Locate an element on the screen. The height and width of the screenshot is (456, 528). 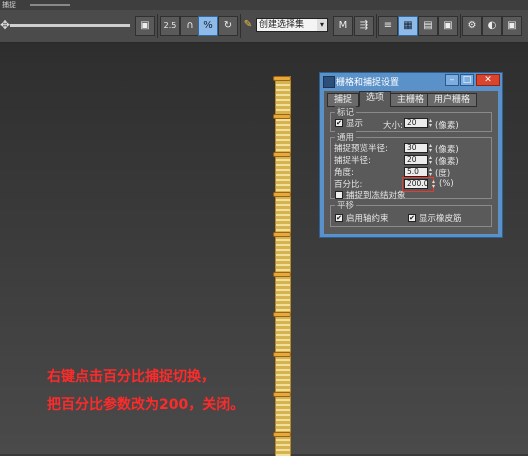
angle-snap-toggle: 2.5 is located at coordinates (170, 26).